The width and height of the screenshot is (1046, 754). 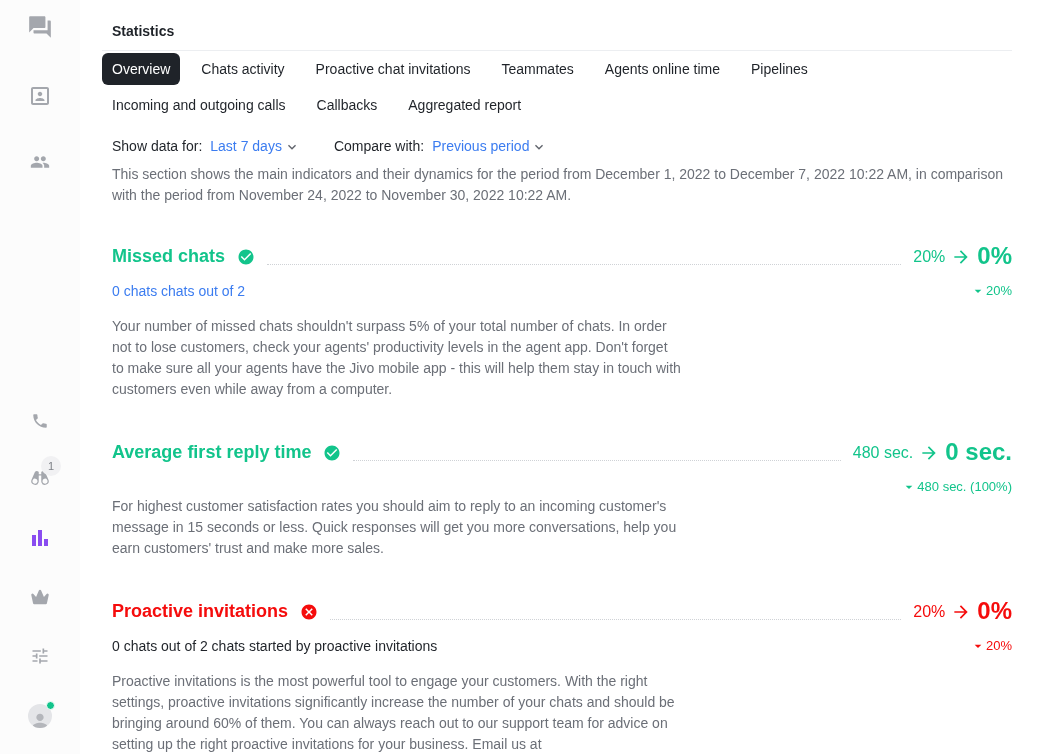 What do you see at coordinates (40, 421) in the screenshot?
I see `phone-icon` at bounding box center [40, 421].